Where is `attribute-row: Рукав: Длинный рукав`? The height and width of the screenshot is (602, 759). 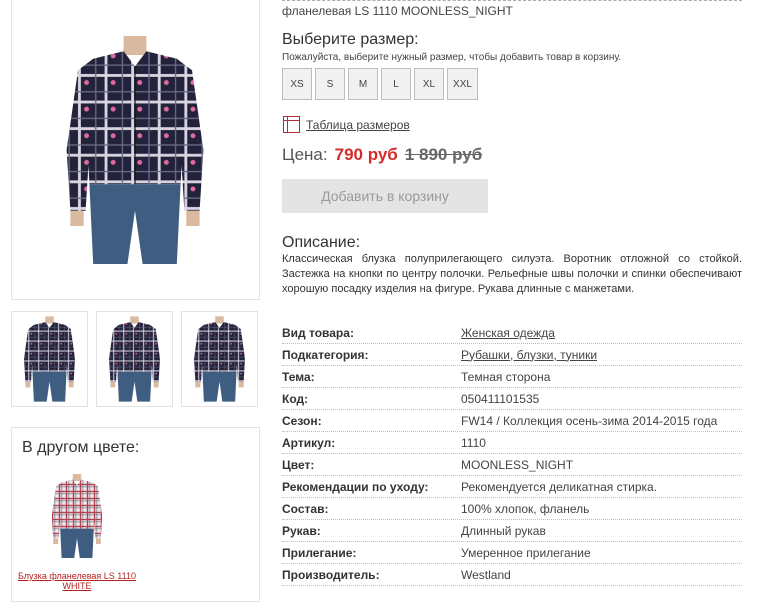
attribute-row: Рукав: Длинный рукав is located at coordinates (512, 531).